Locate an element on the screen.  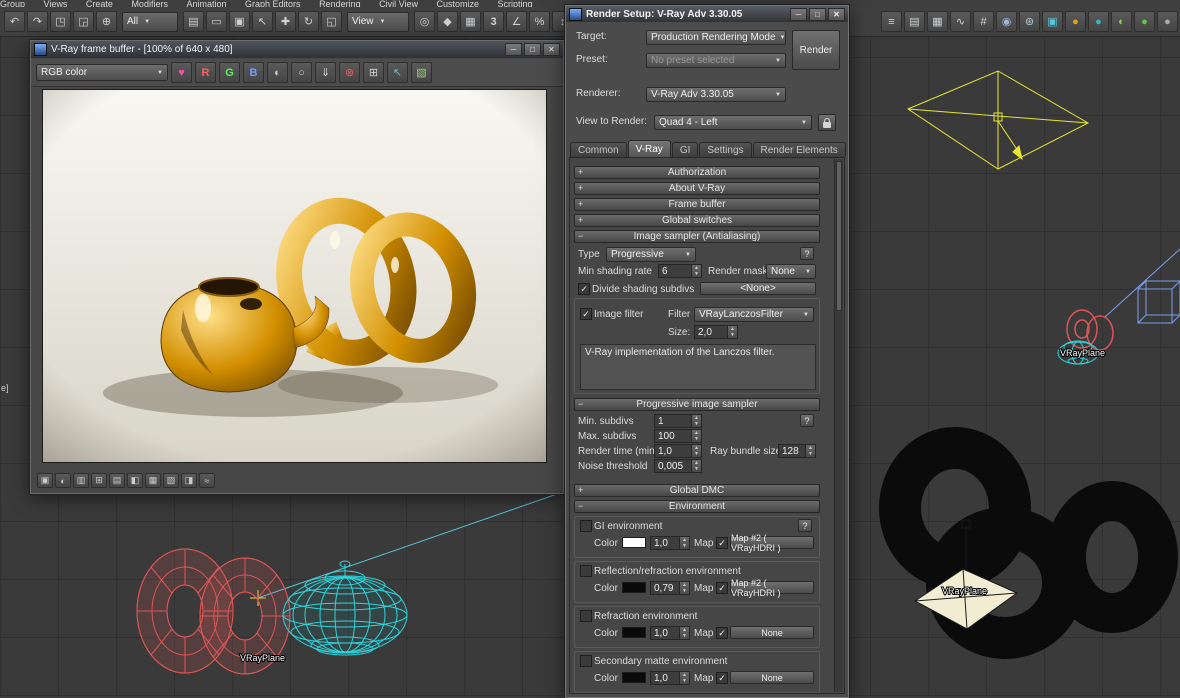
rollout-global-dmc: + Global DMC is located at coordinates (697, 490).